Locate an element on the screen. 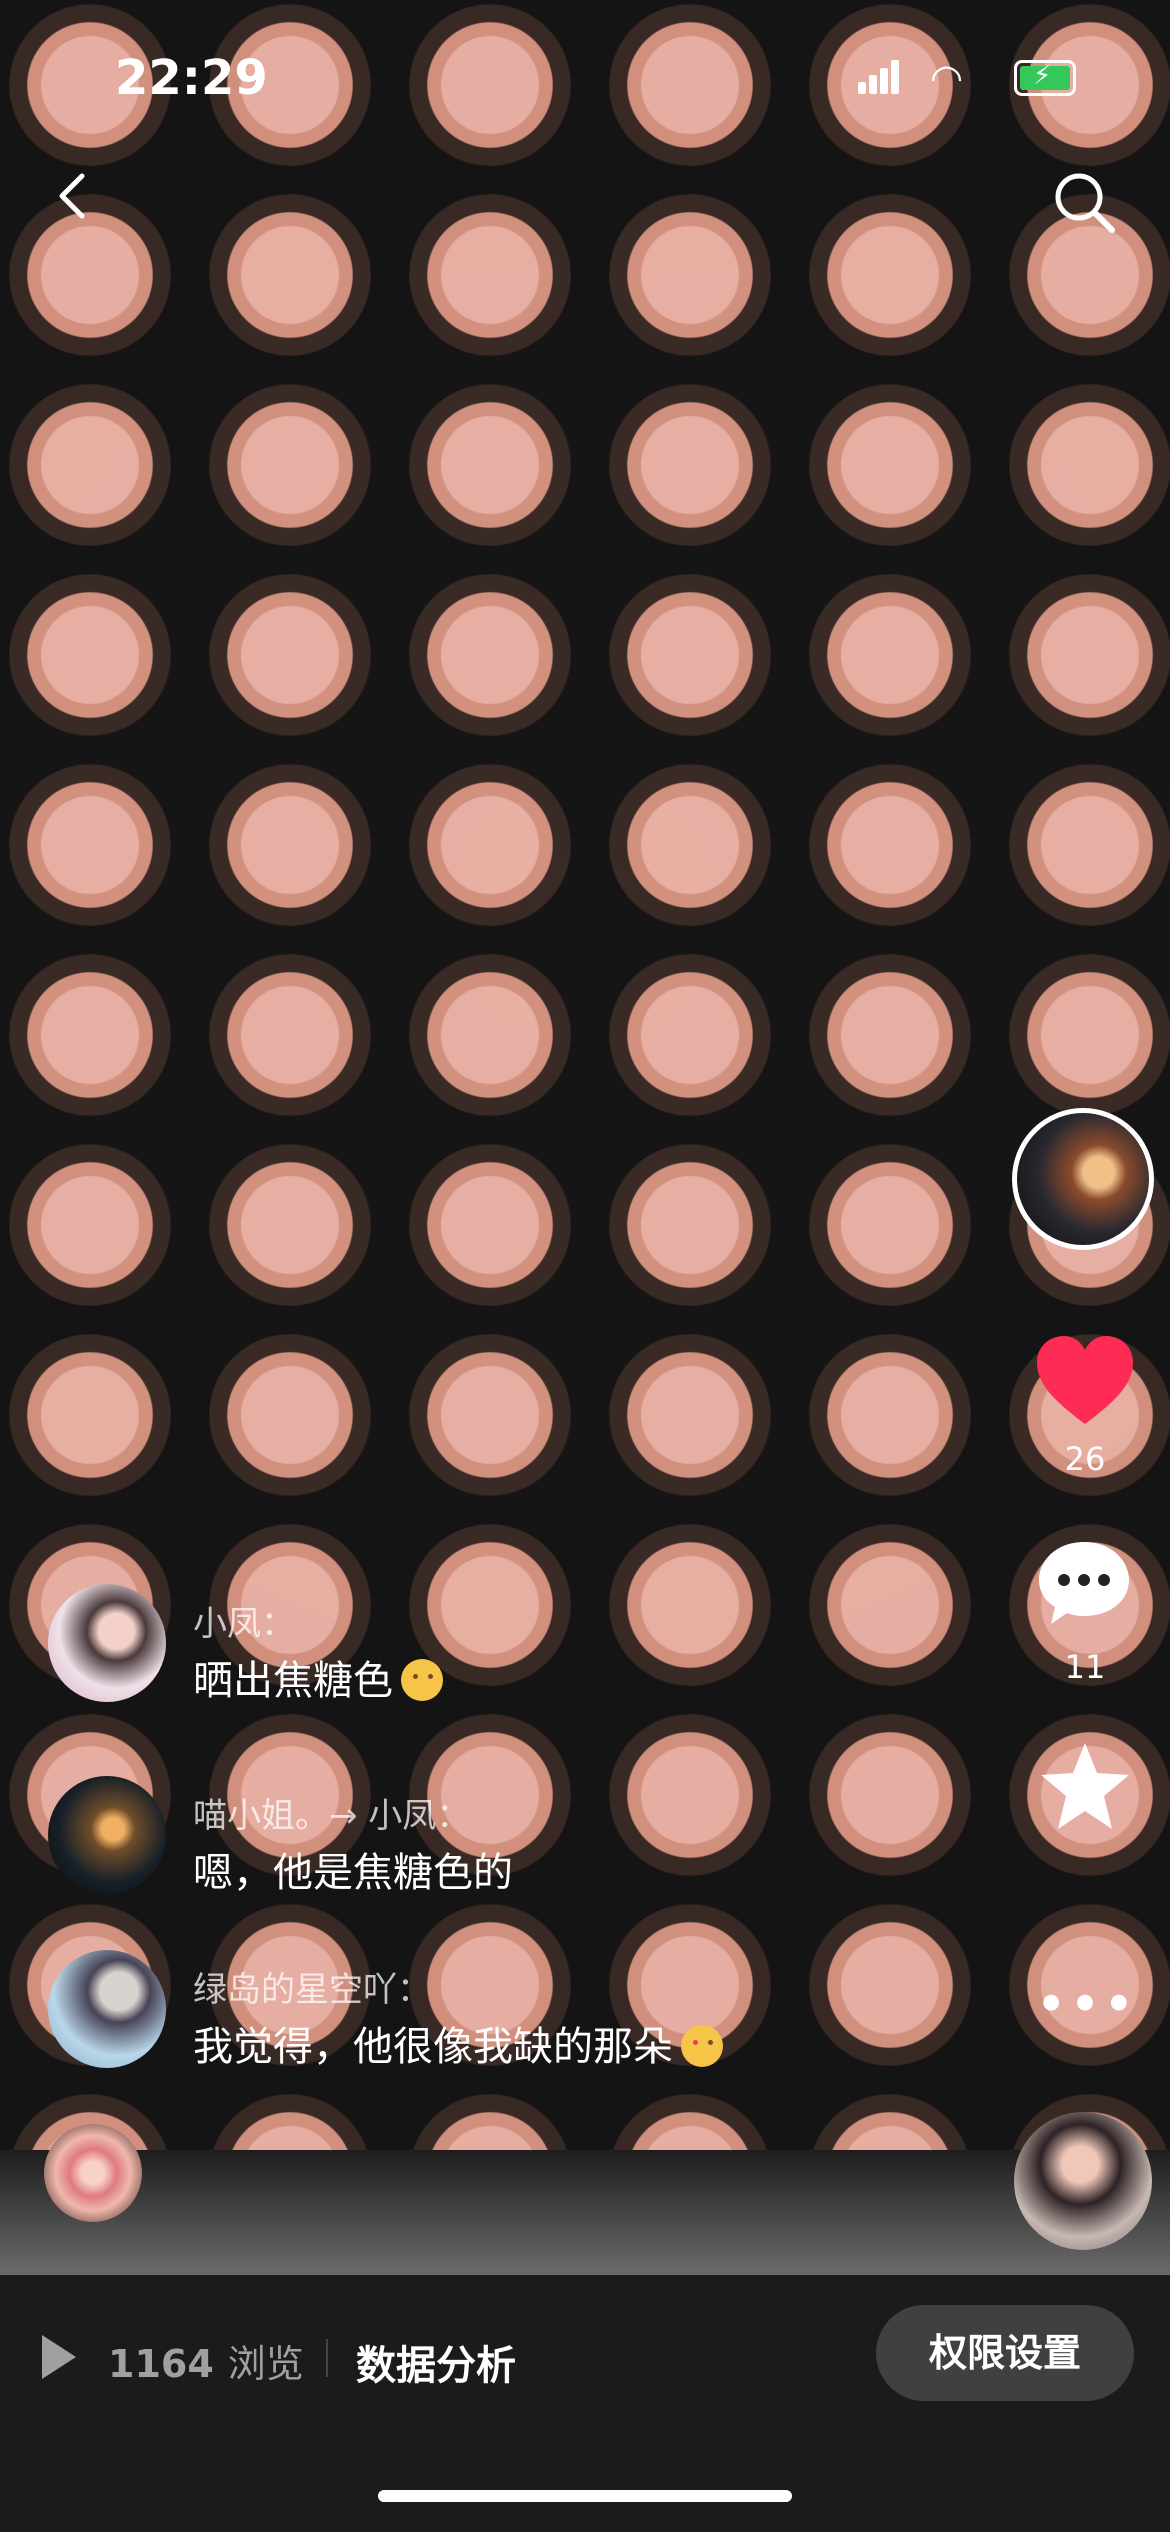  status-bar: 22:29 ◠ ⚡ is located at coordinates (585, 75).